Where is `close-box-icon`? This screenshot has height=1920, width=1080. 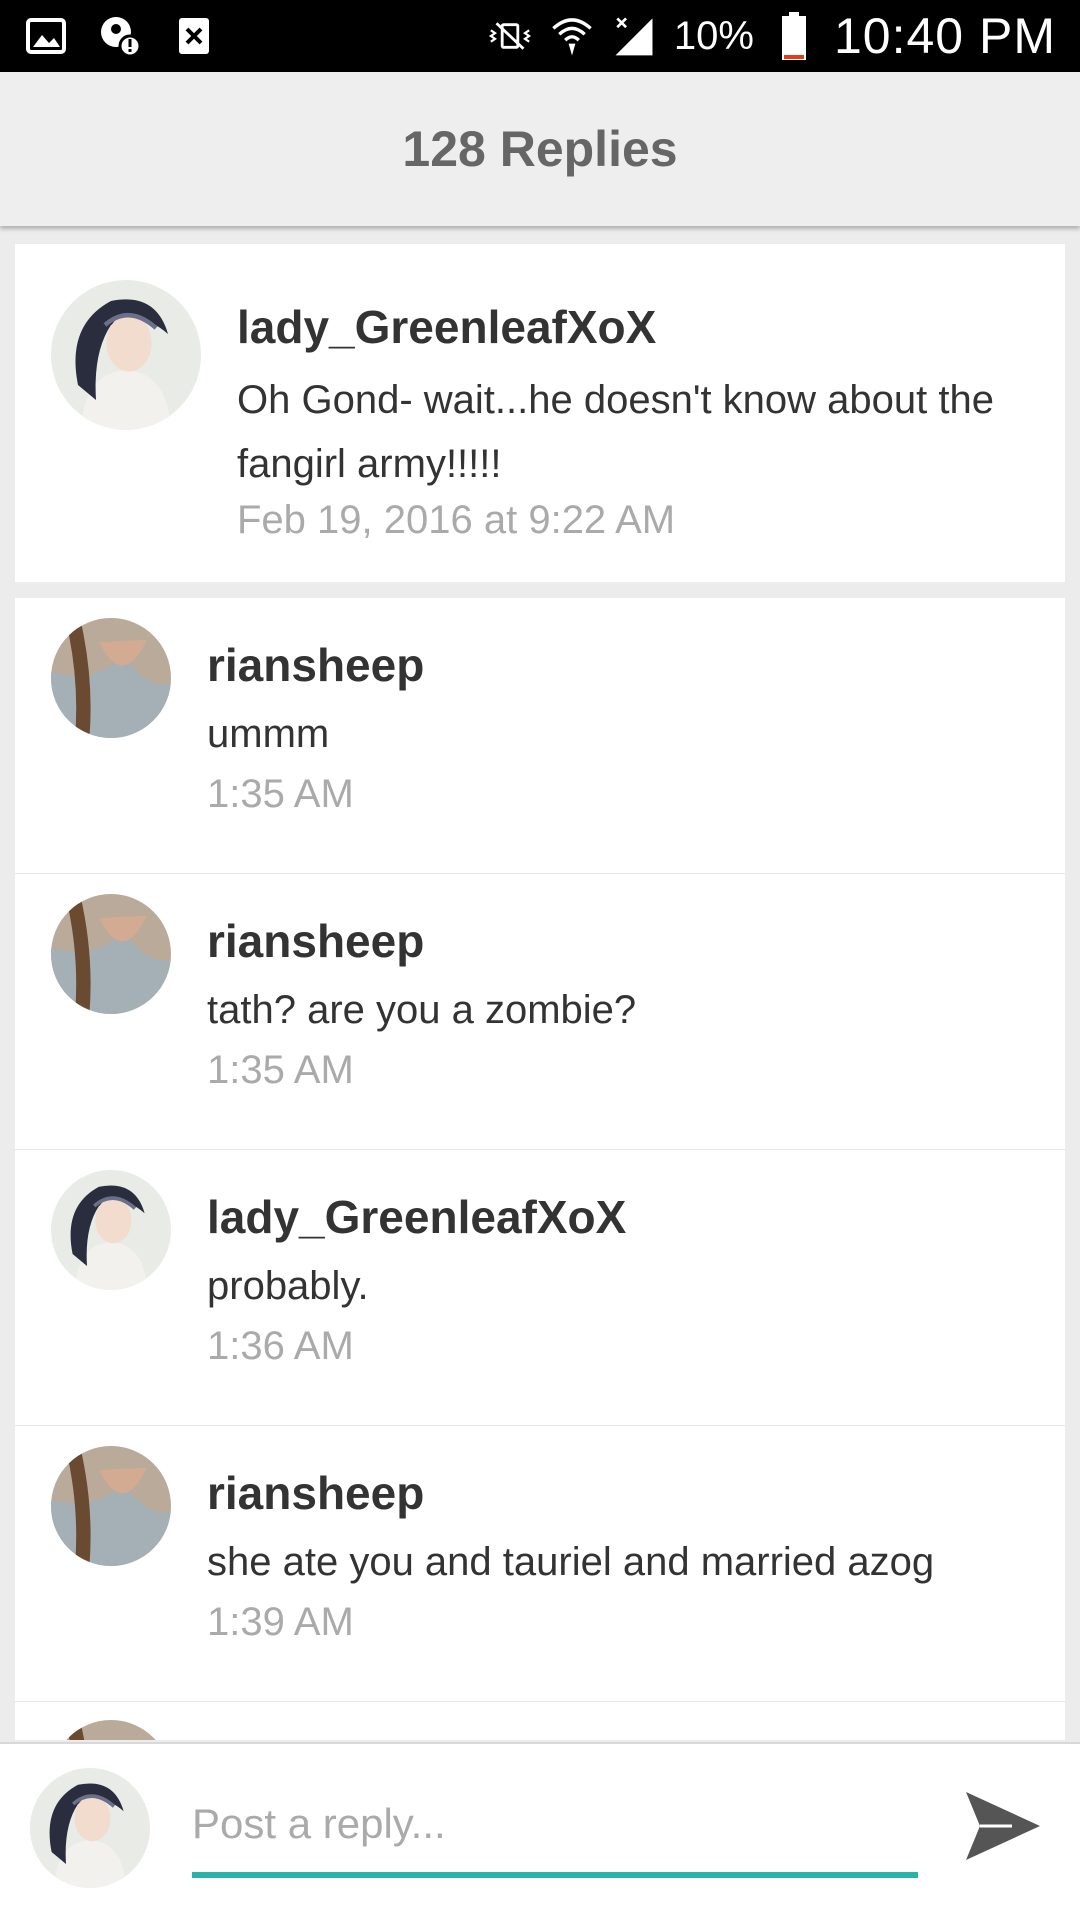
close-box-icon is located at coordinates (194, 36).